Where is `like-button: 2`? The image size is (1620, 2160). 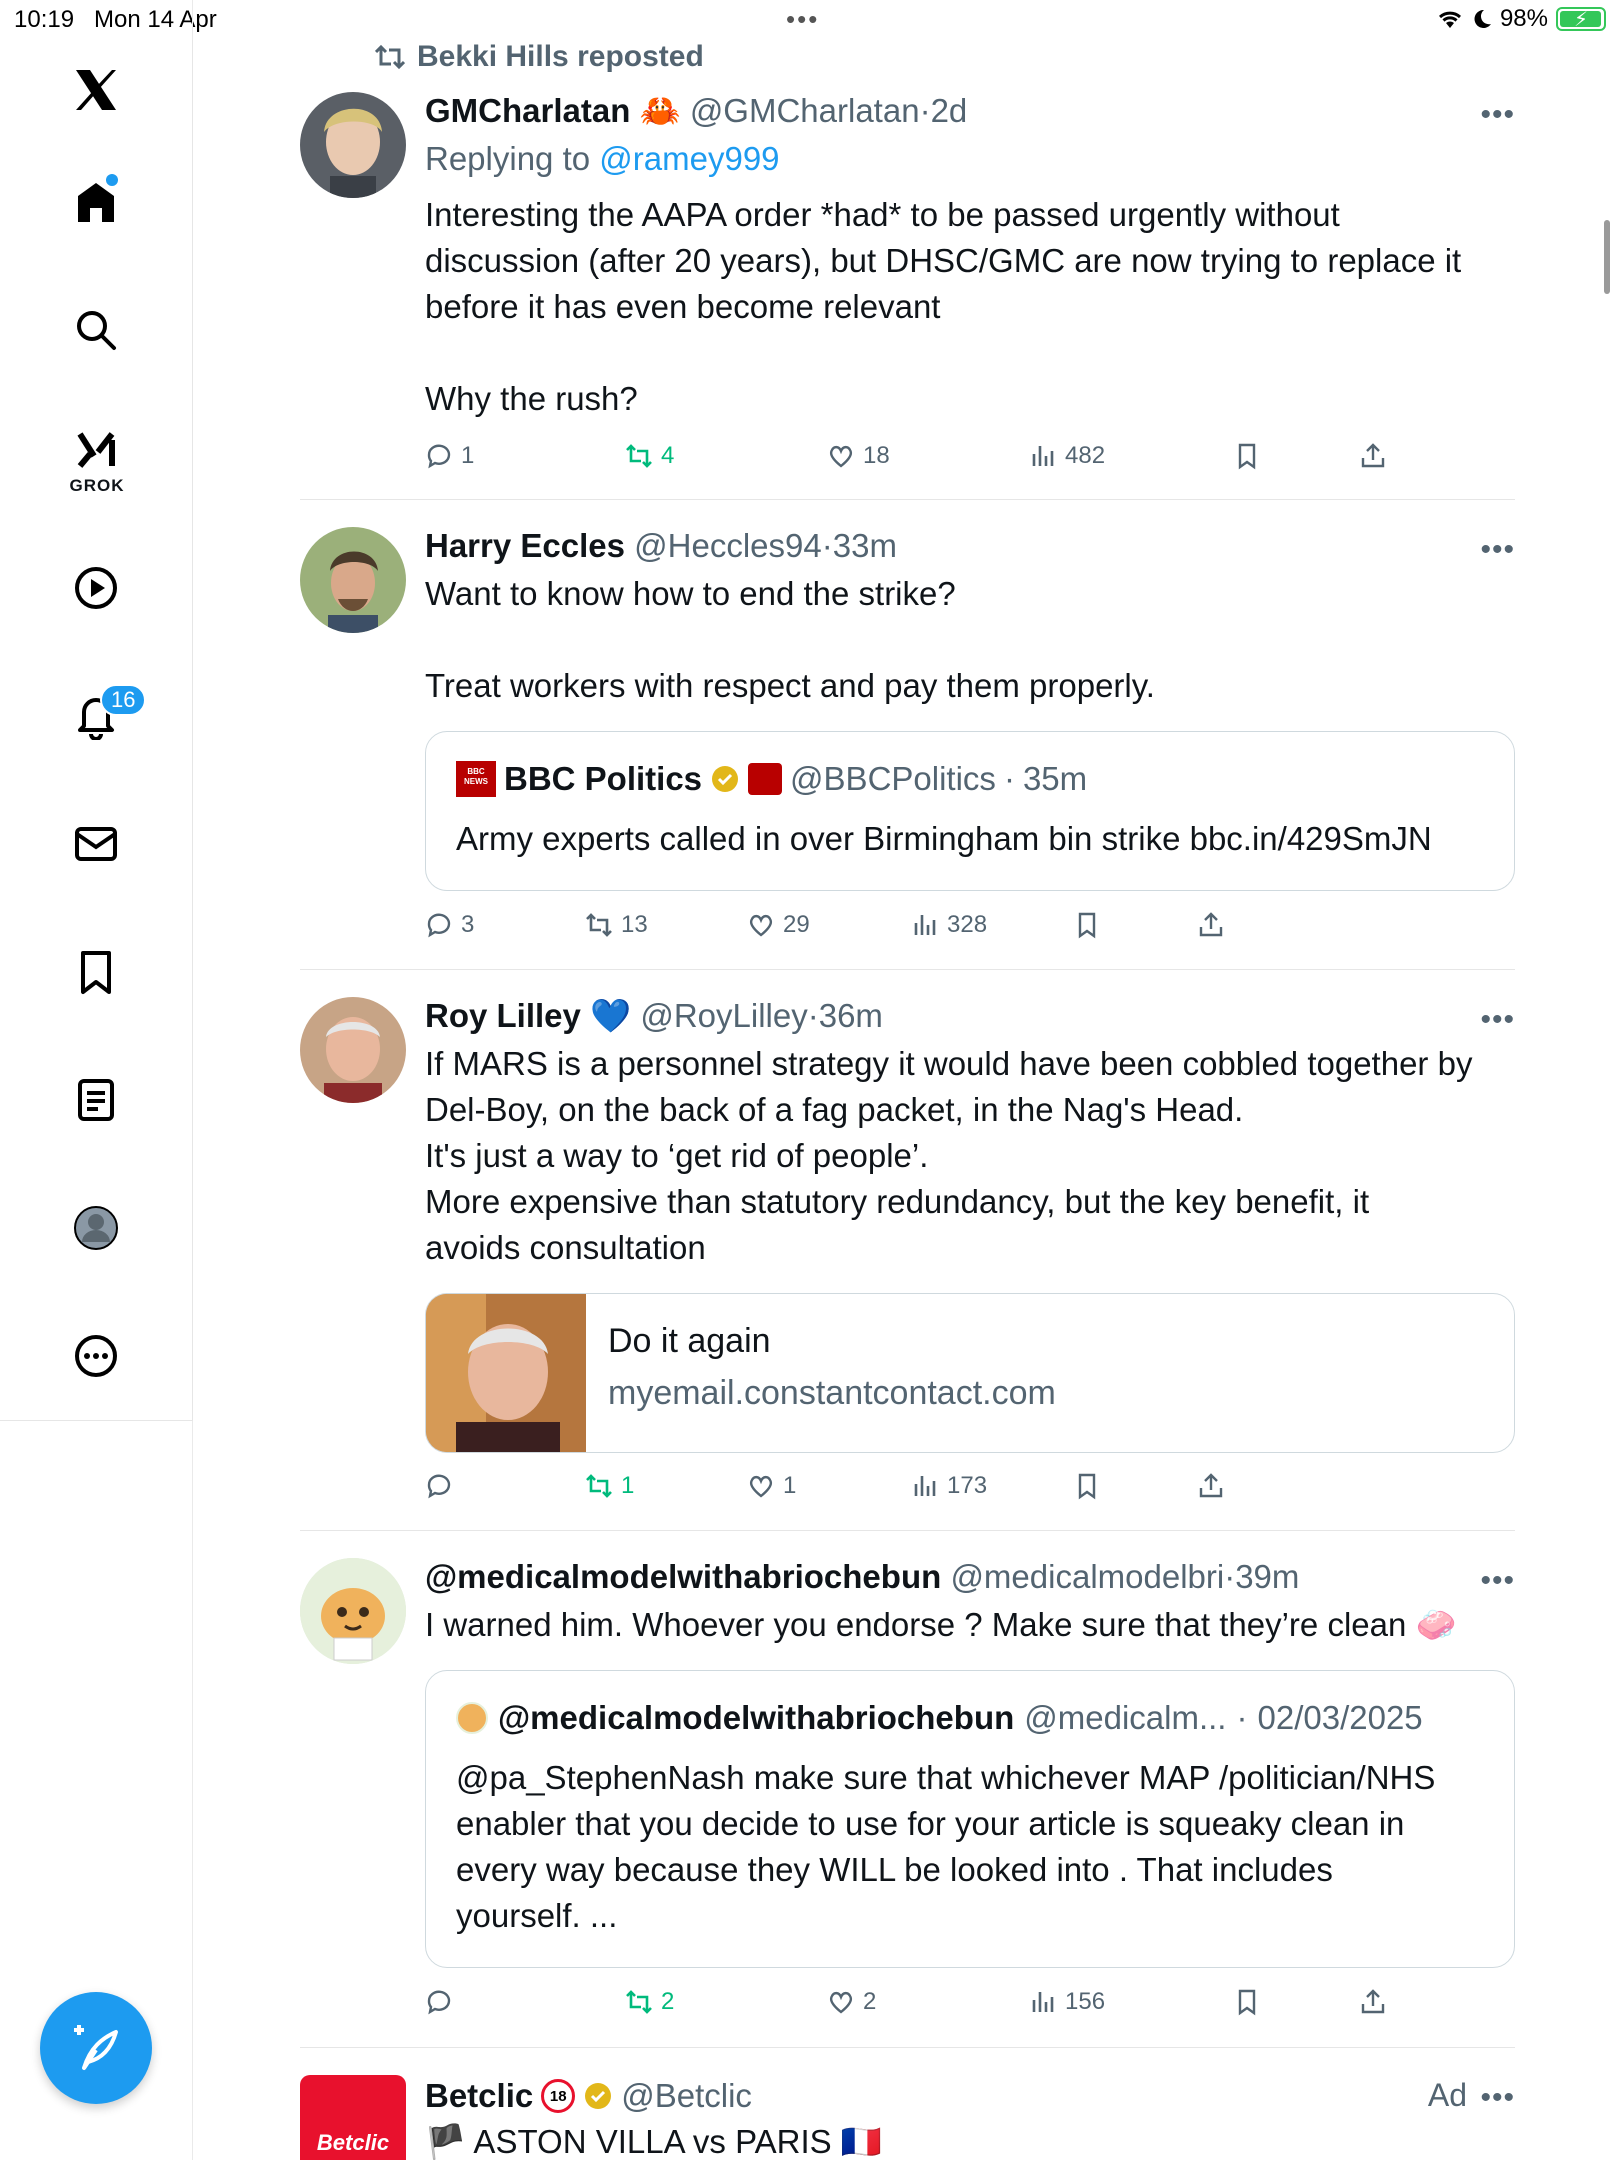
like-button: 2 is located at coordinates (851, 2002).